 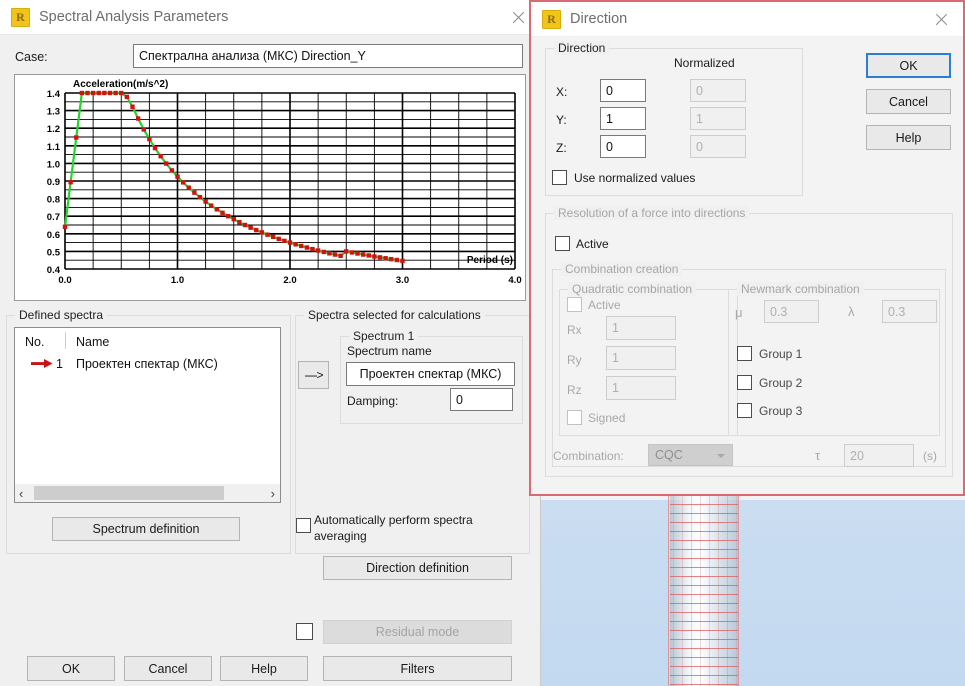 I want to click on selected-spectra-label: Spectra selected for calculations, so click(x=394, y=315).